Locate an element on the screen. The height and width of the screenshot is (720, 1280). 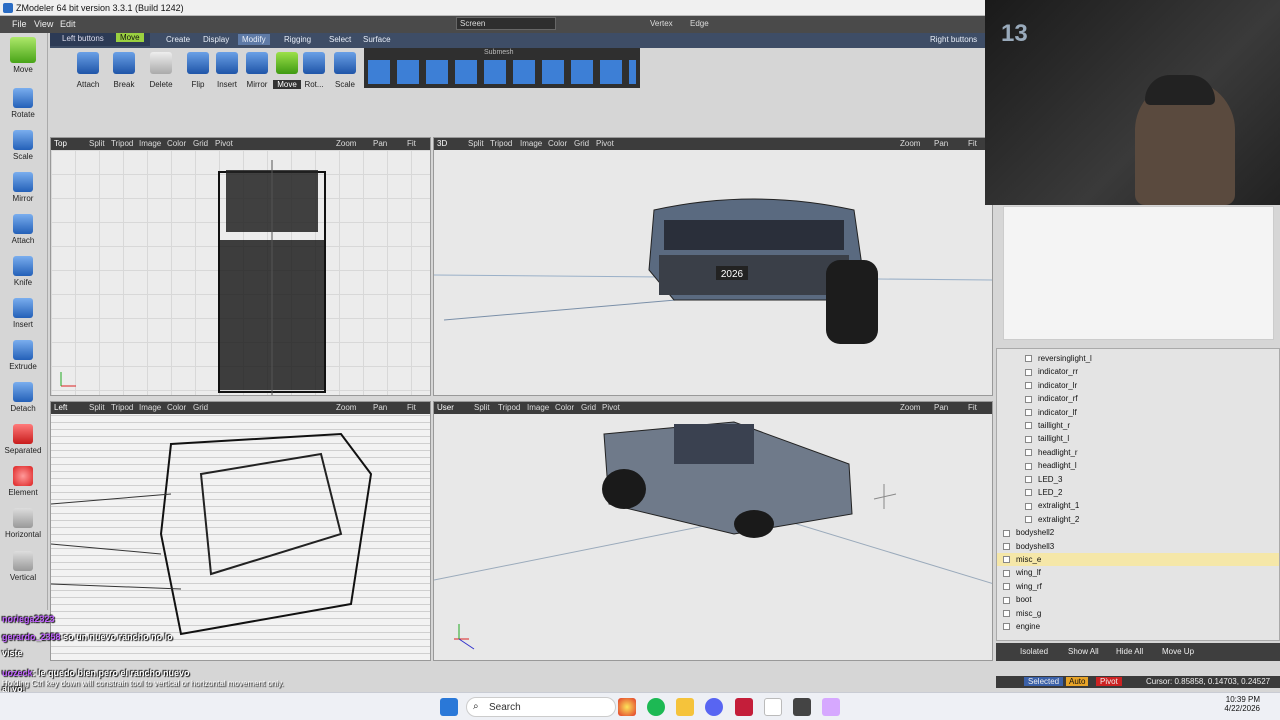
viewport-3d-pivot: Pivot is located at coordinates (605, 143).